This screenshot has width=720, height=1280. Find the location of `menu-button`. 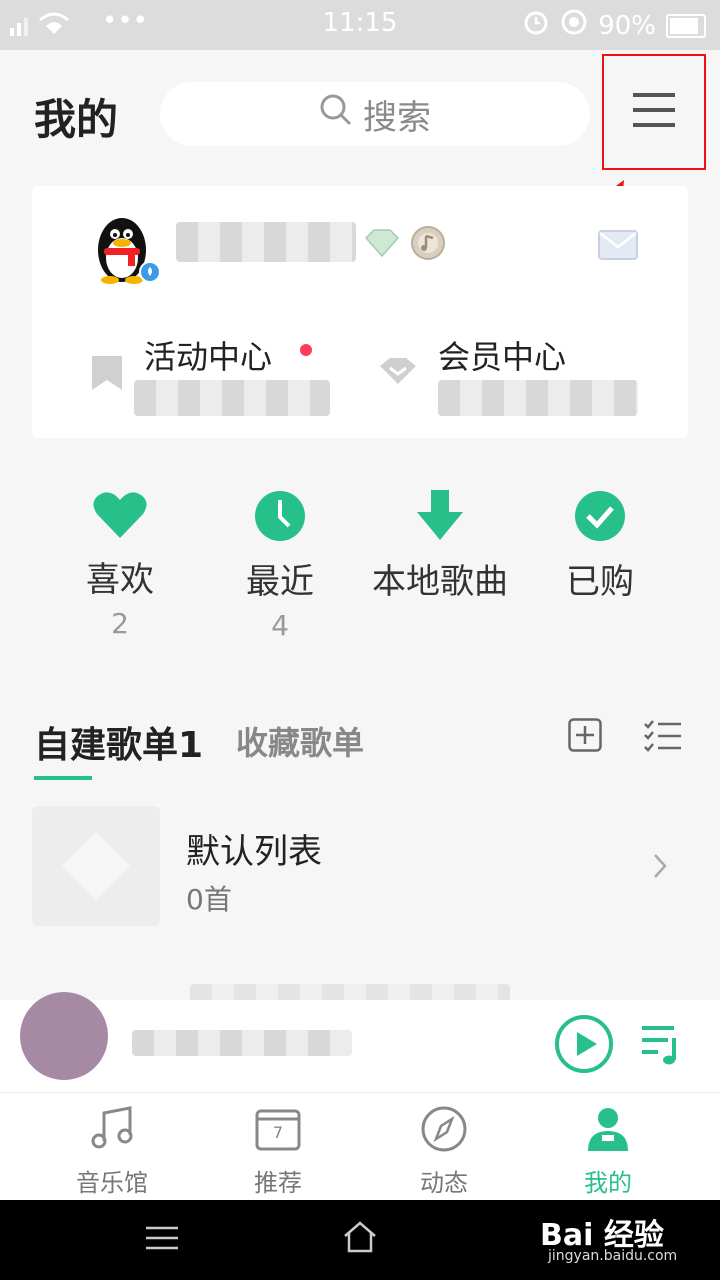

menu-button is located at coordinates (654, 112).